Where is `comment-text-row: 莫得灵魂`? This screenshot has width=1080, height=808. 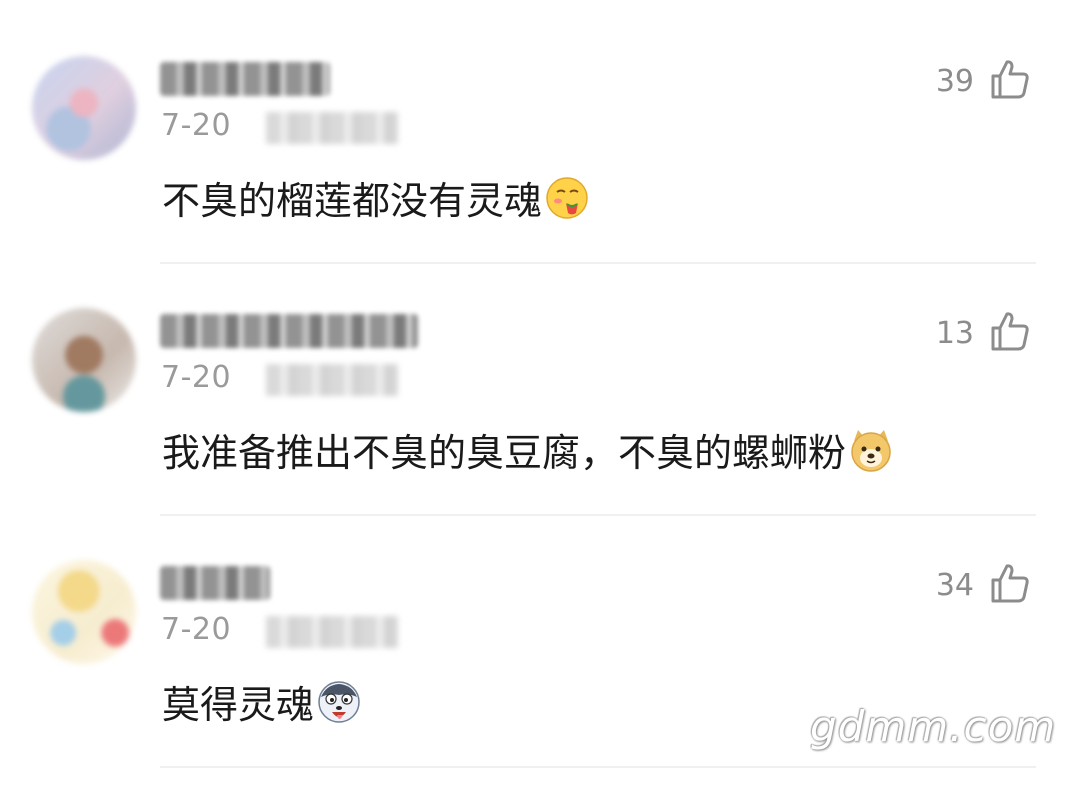
comment-text-row: 莫得灵魂 is located at coordinates (262, 701).